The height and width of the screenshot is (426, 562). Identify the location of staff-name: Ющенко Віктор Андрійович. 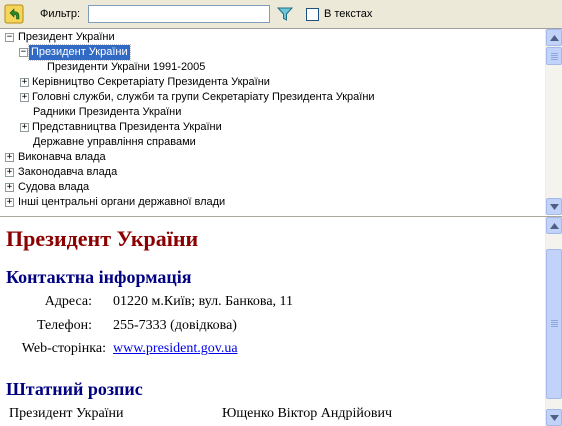
(307, 413).